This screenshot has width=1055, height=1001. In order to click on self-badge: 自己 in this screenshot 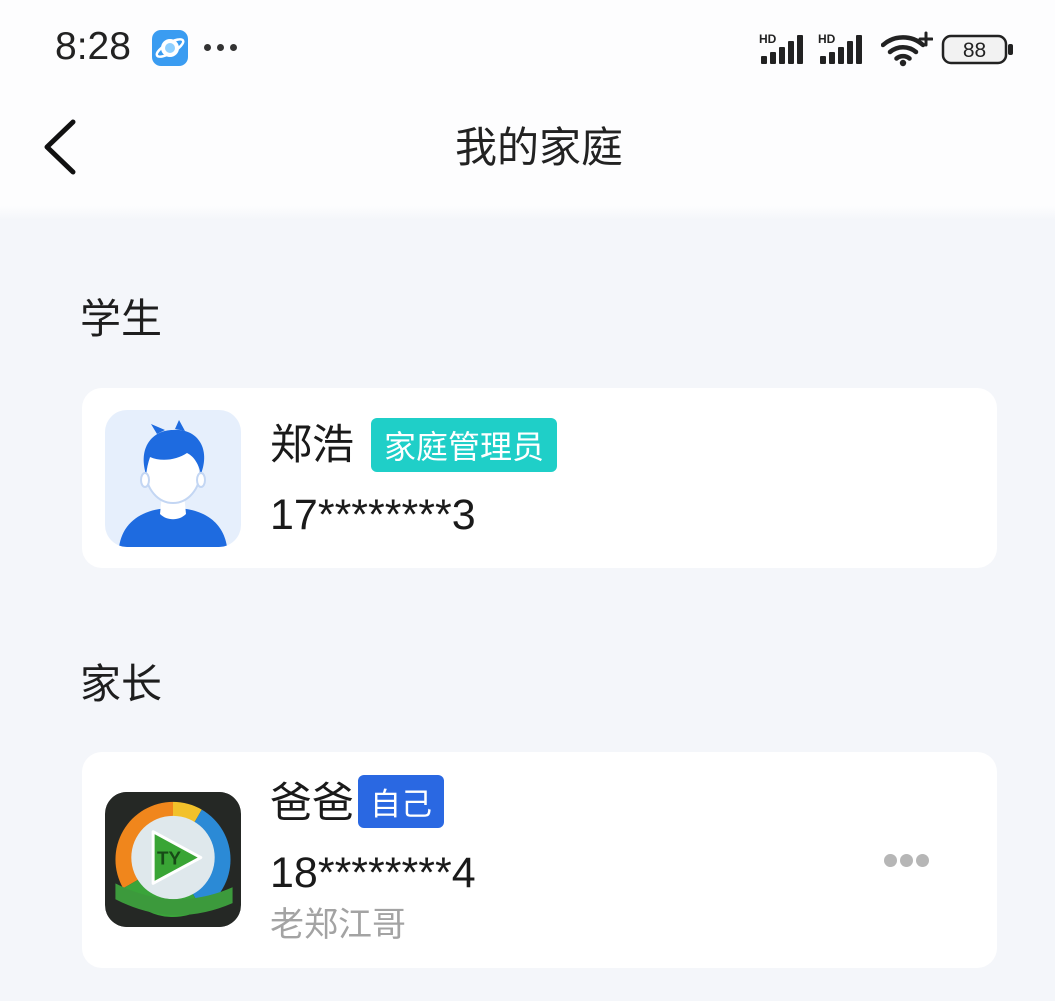, I will do `click(401, 801)`.